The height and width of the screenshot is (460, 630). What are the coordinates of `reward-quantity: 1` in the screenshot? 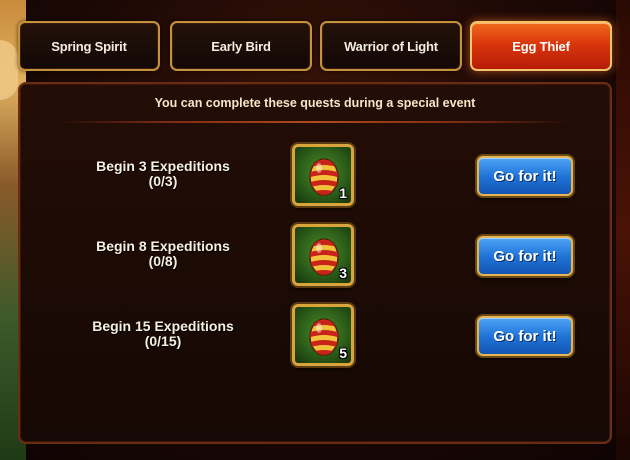 It's located at (343, 193).